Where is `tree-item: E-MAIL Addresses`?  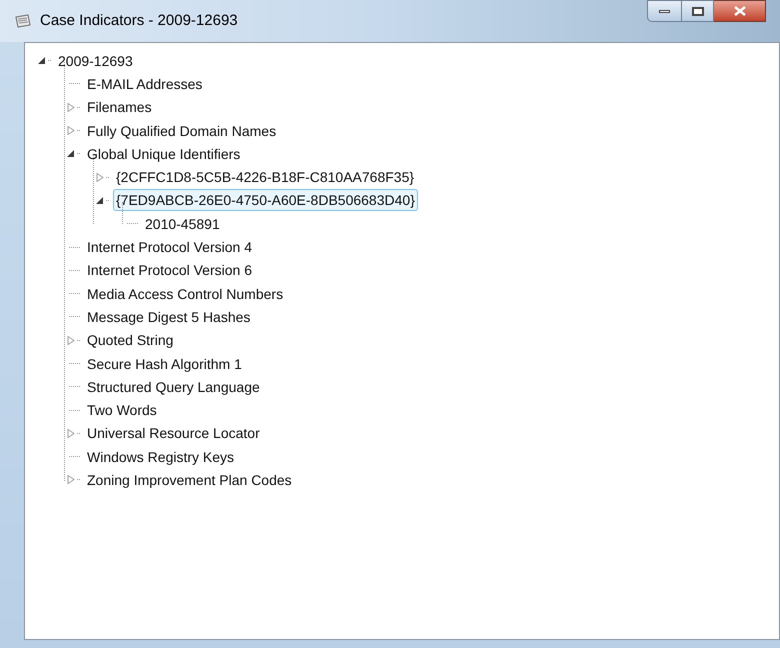 tree-item: E-MAIL Addresses is located at coordinates (145, 83).